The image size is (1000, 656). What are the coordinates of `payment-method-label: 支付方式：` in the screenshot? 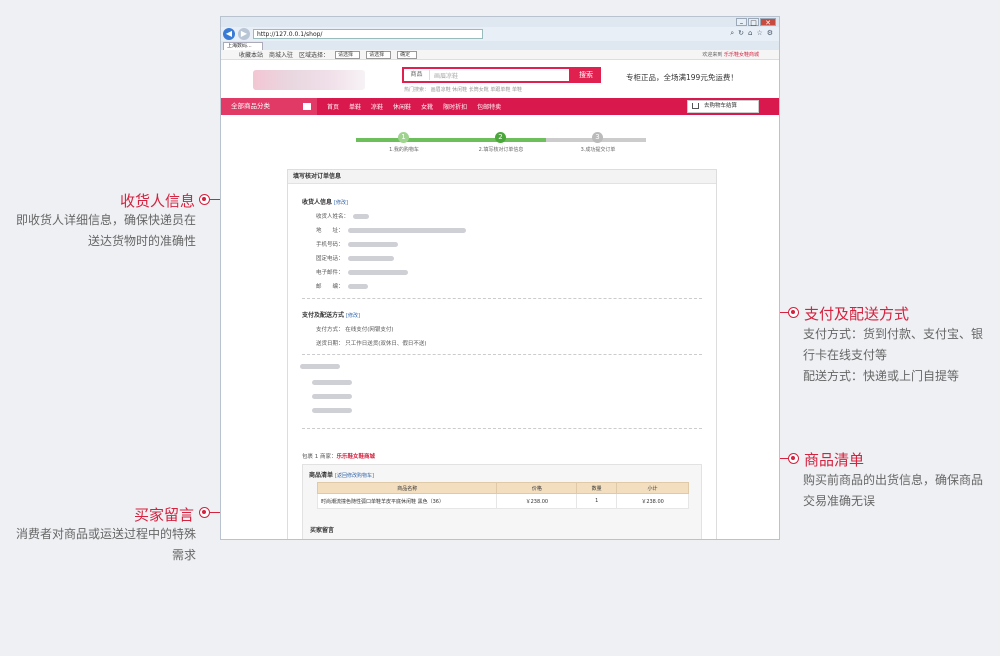 It's located at (330, 330).